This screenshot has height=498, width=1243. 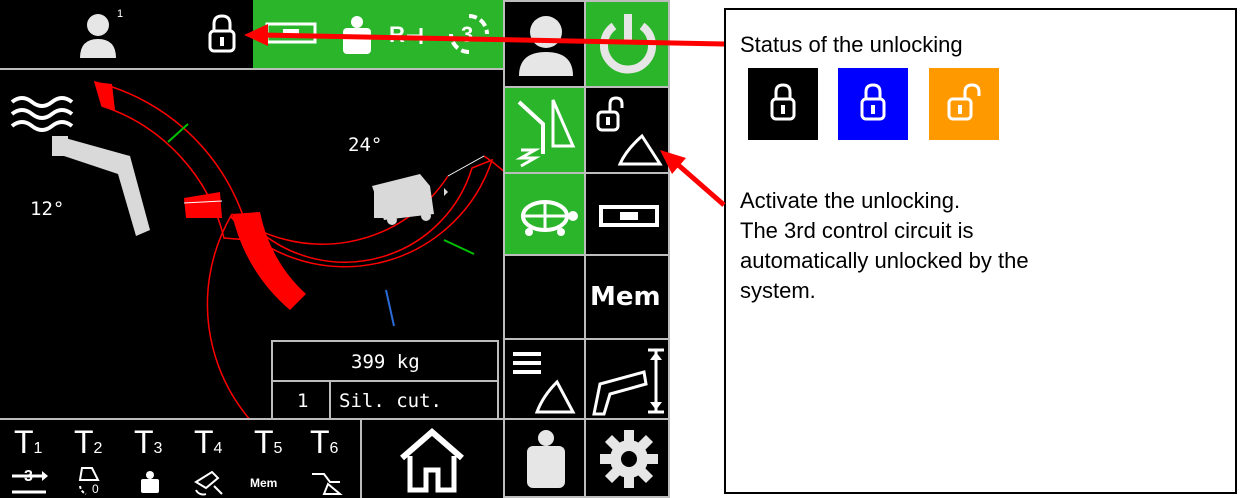 What do you see at coordinates (700, 184) in the screenshot?
I see `arrow-to-unlock-button` at bounding box center [700, 184].